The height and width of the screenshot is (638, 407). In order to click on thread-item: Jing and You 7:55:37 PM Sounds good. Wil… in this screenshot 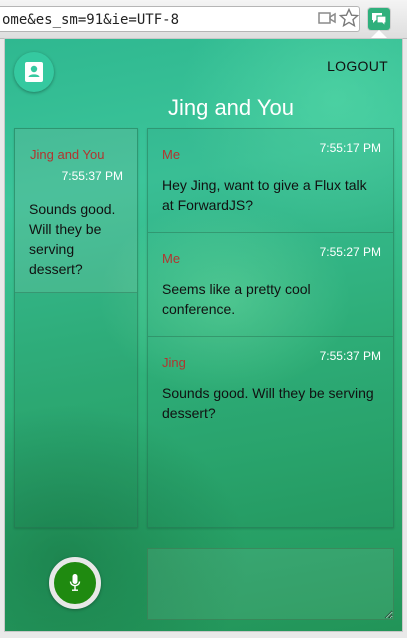, I will do `click(76, 211)`.